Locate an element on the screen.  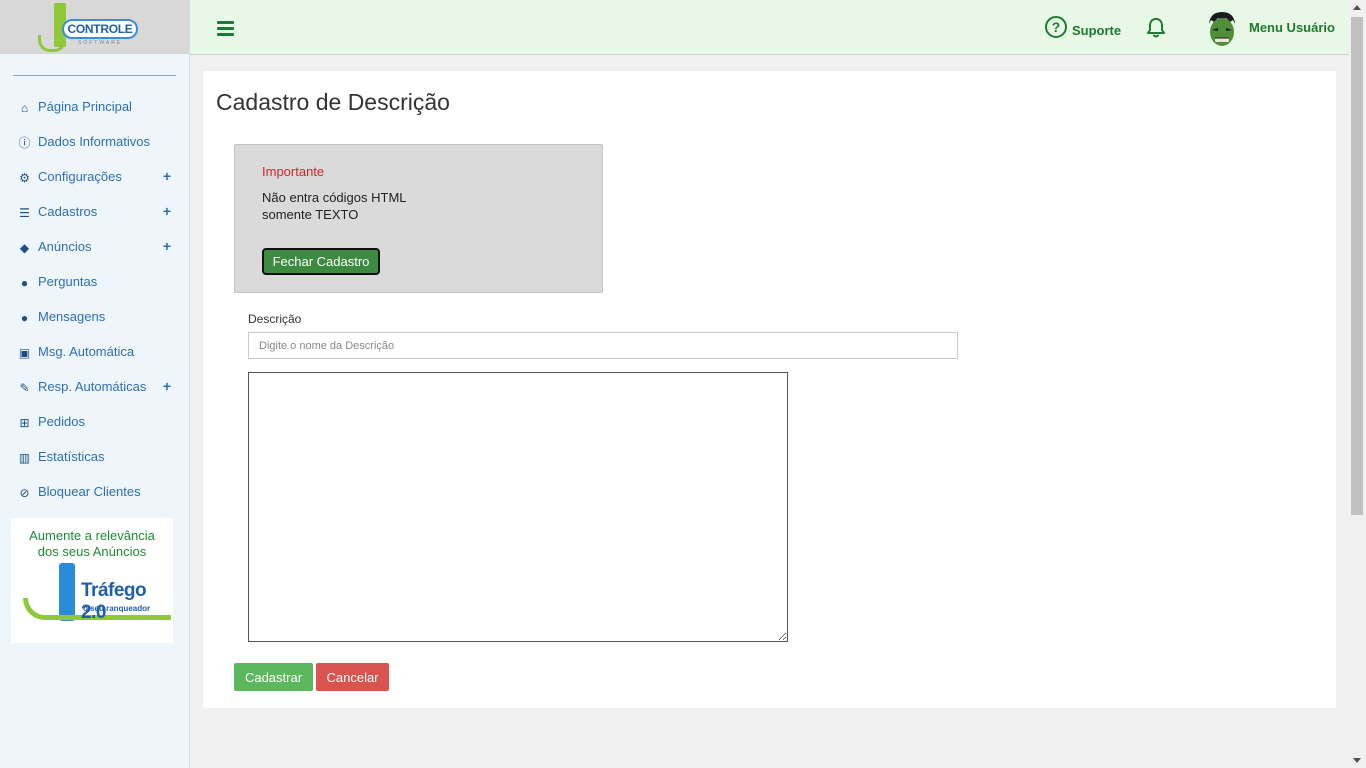
bell-icon is located at coordinates (1156, 28).